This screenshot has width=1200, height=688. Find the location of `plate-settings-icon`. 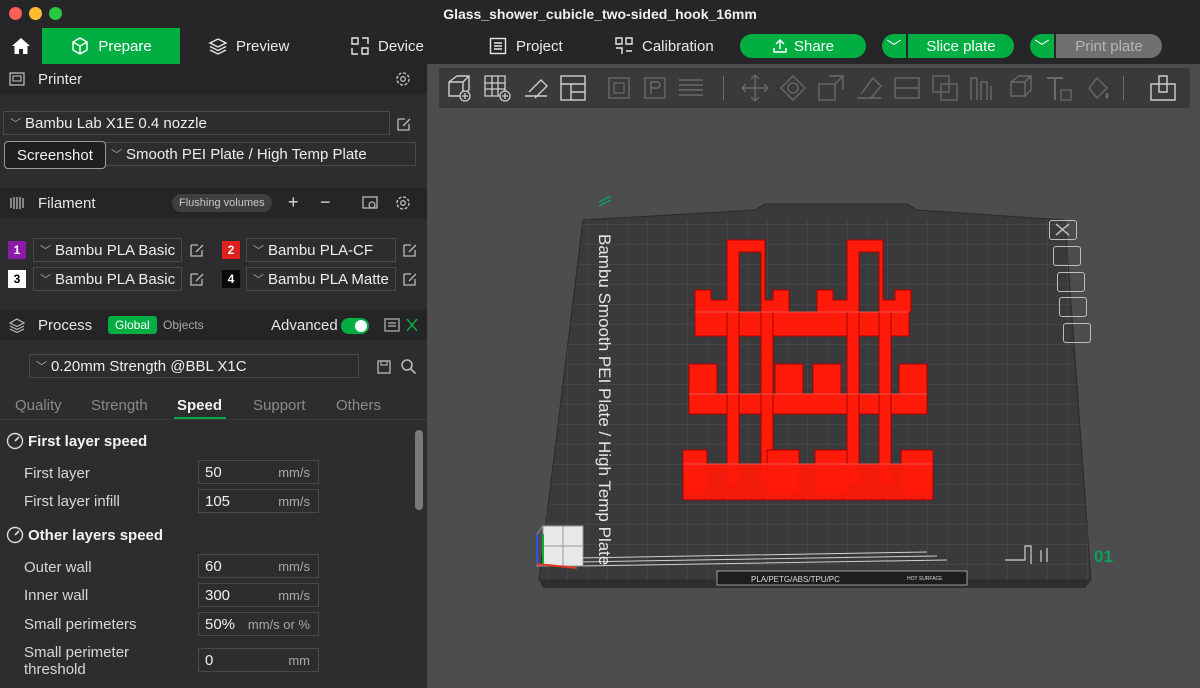

plate-settings-icon is located at coordinates (1077, 333).